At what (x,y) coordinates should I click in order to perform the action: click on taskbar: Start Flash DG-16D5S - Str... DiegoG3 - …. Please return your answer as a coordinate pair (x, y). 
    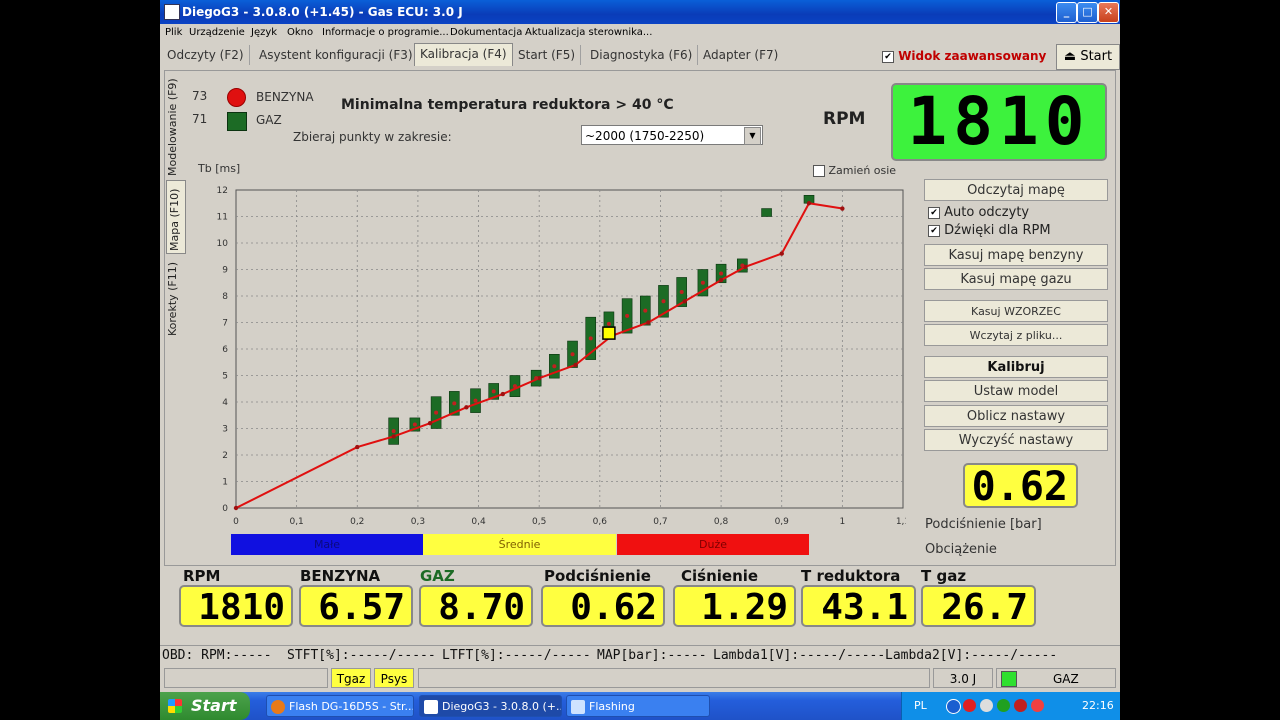
    Looking at the image, I should click on (640, 706).